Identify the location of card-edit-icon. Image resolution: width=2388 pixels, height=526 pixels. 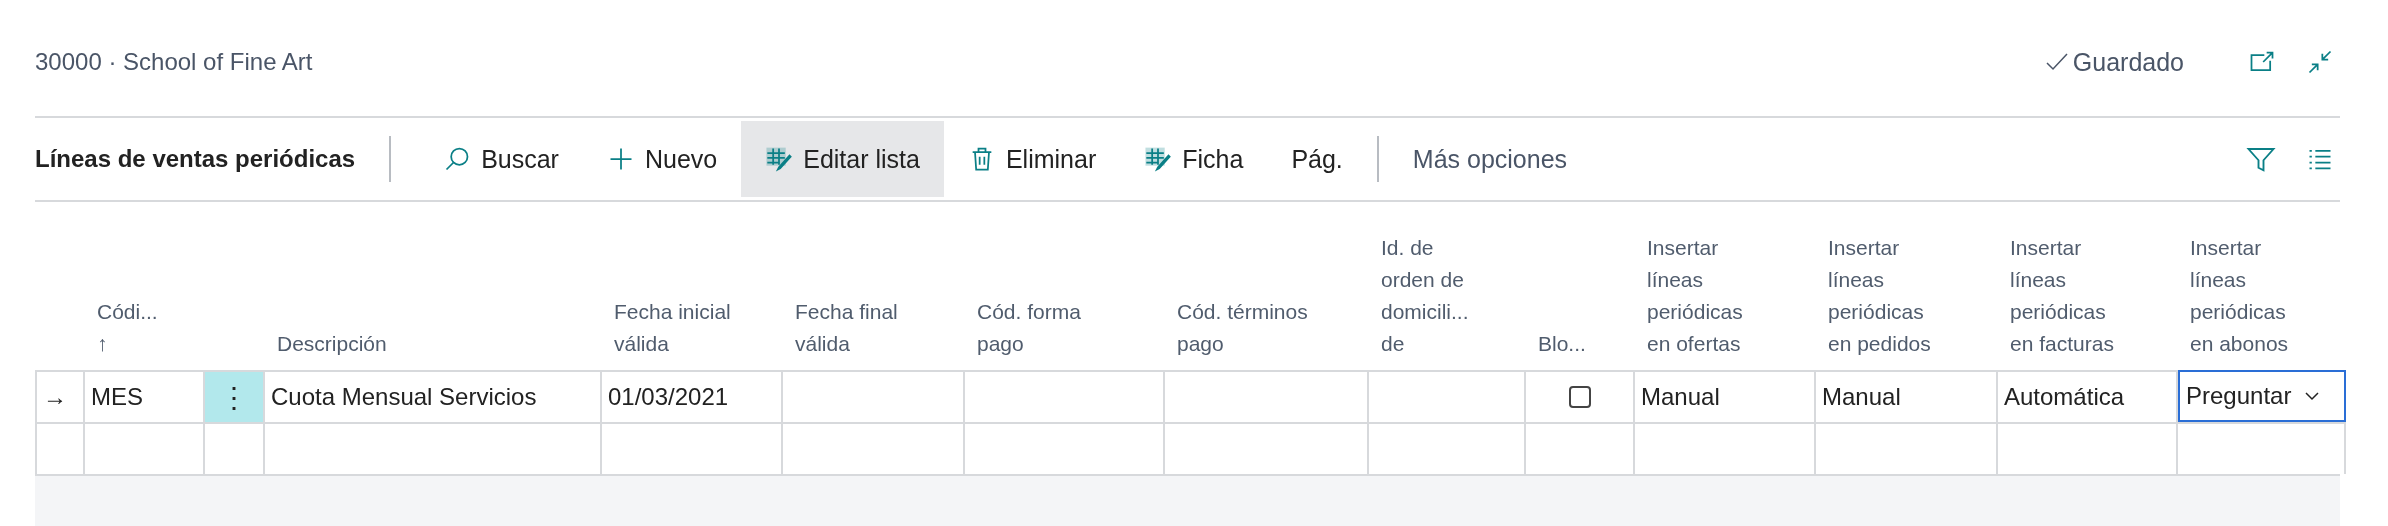
(1158, 159).